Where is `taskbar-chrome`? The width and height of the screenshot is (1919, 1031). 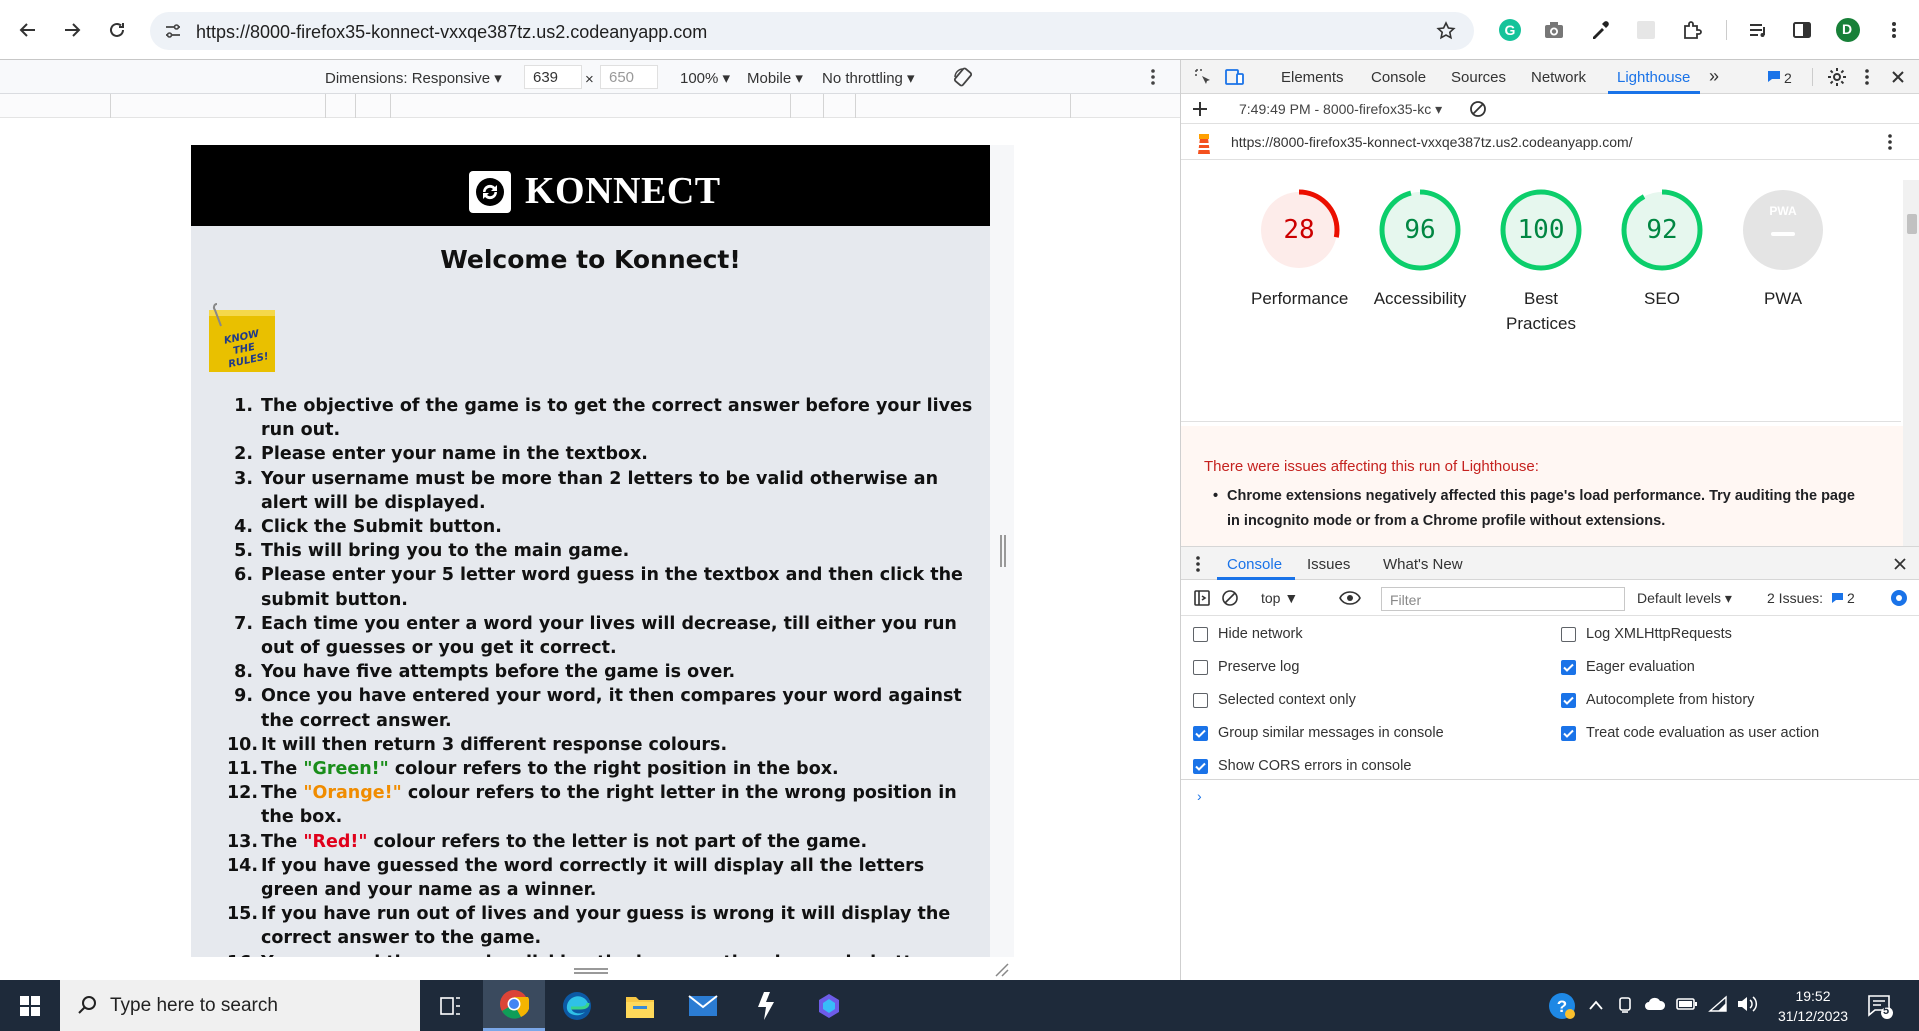 taskbar-chrome is located at coordinates (514, 1005).